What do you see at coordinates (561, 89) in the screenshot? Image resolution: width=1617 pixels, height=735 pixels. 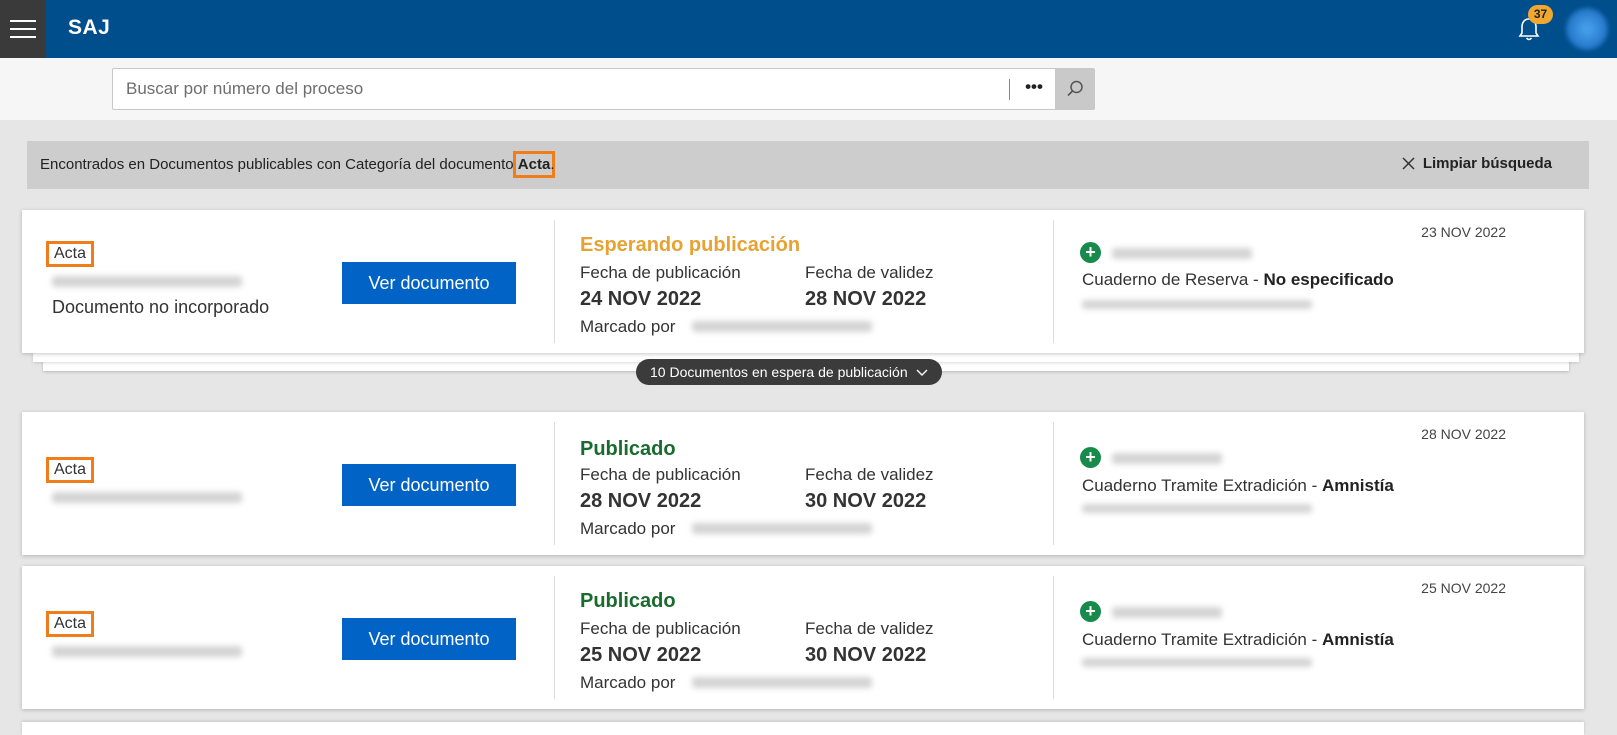 I see `search-input` at bounding box center [561, 89].